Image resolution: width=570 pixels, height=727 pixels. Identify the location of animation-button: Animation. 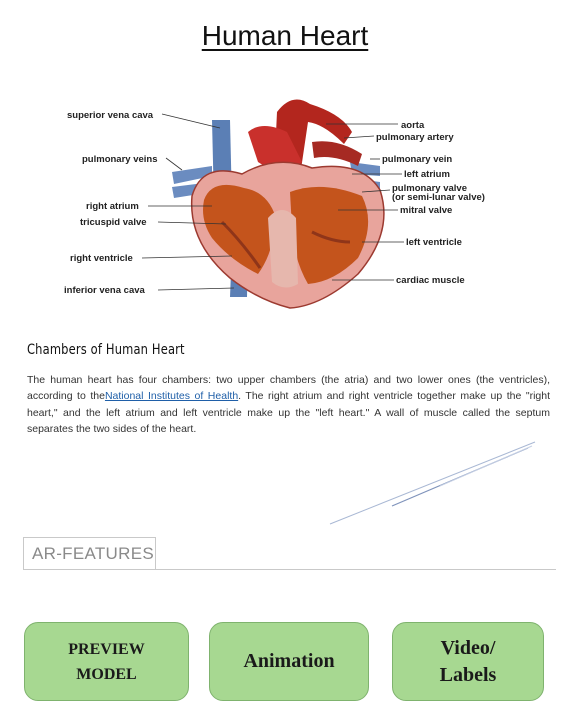
(289, 661).